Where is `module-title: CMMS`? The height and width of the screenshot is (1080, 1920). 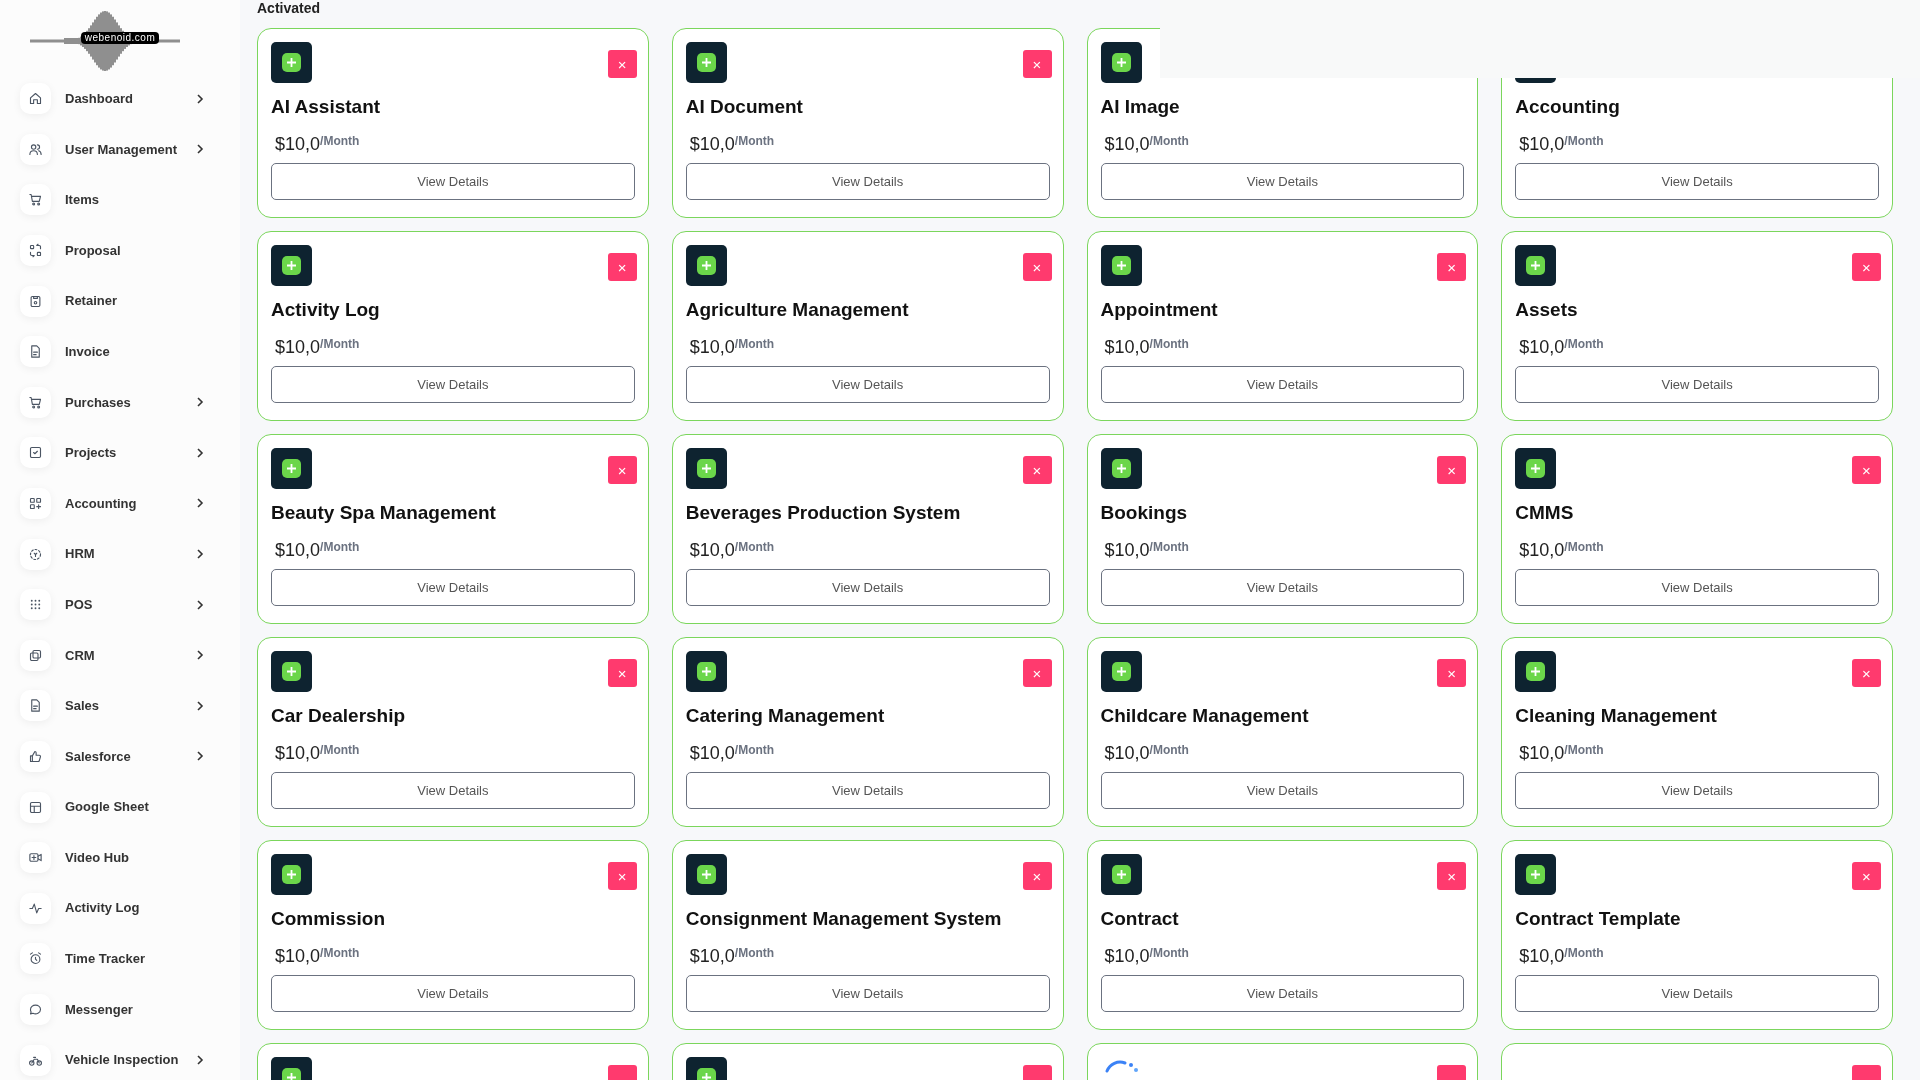 module-title: CMMS is located at coordinates (1545, 513).